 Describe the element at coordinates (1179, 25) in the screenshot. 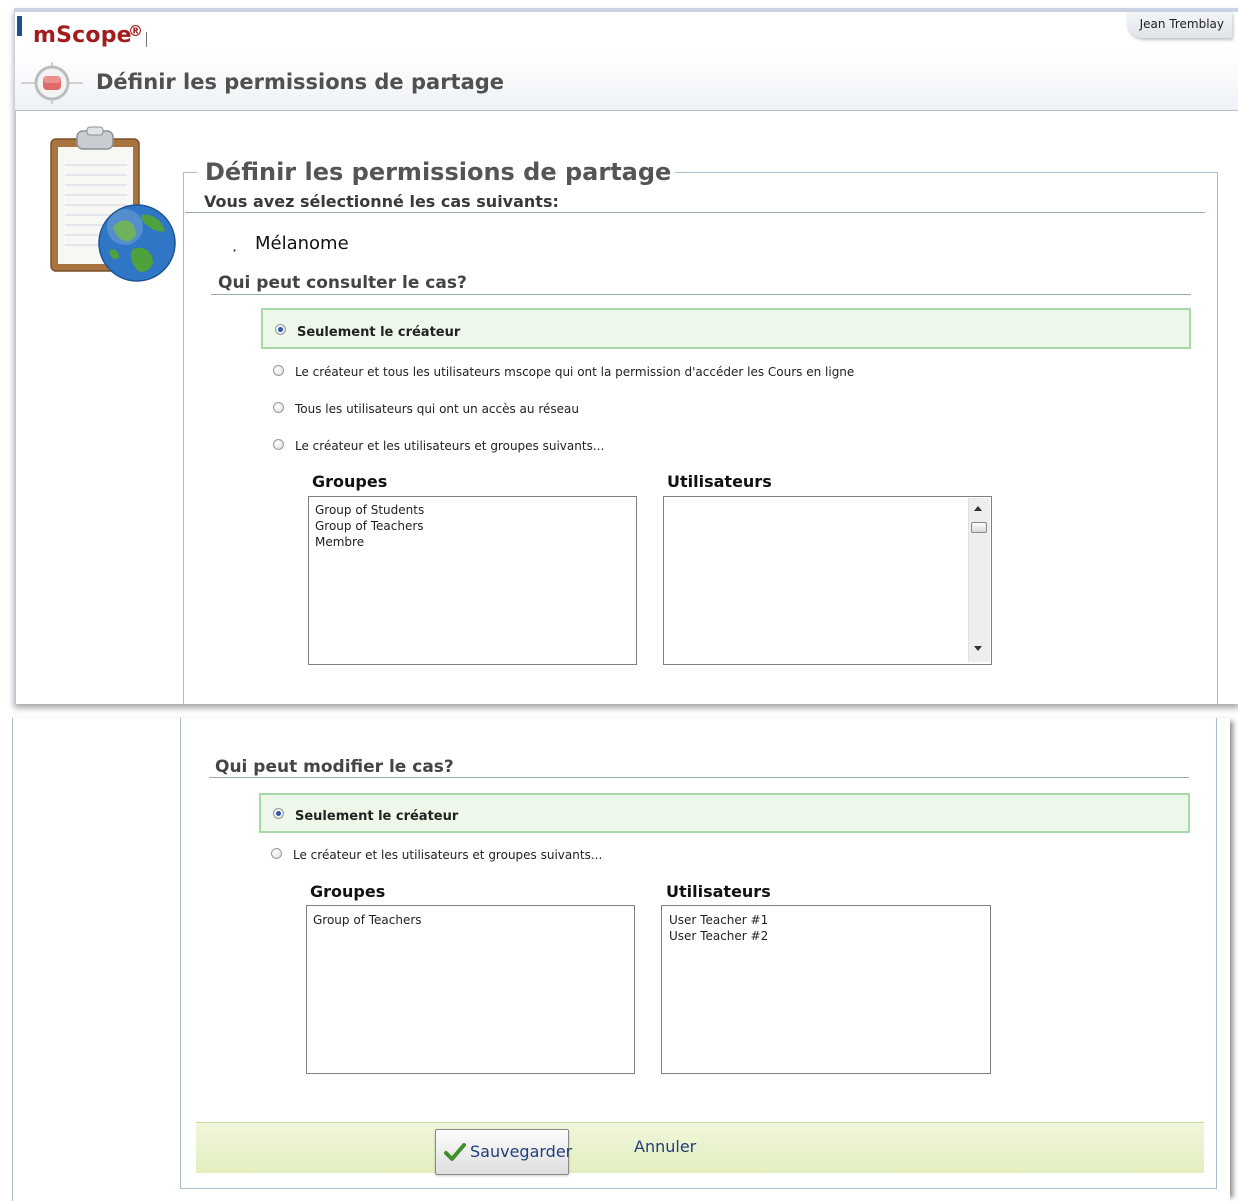

I see `user-menu: Jean Tremblay` at that location.